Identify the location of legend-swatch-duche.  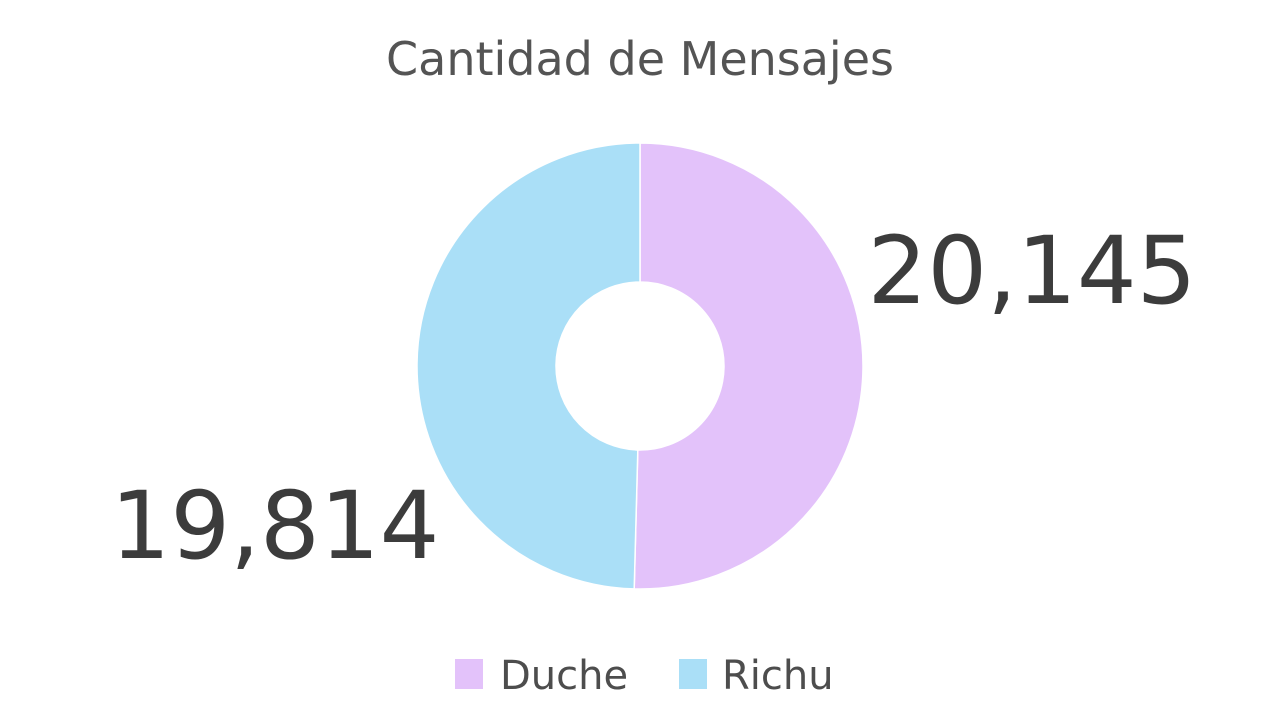
(469, 674).